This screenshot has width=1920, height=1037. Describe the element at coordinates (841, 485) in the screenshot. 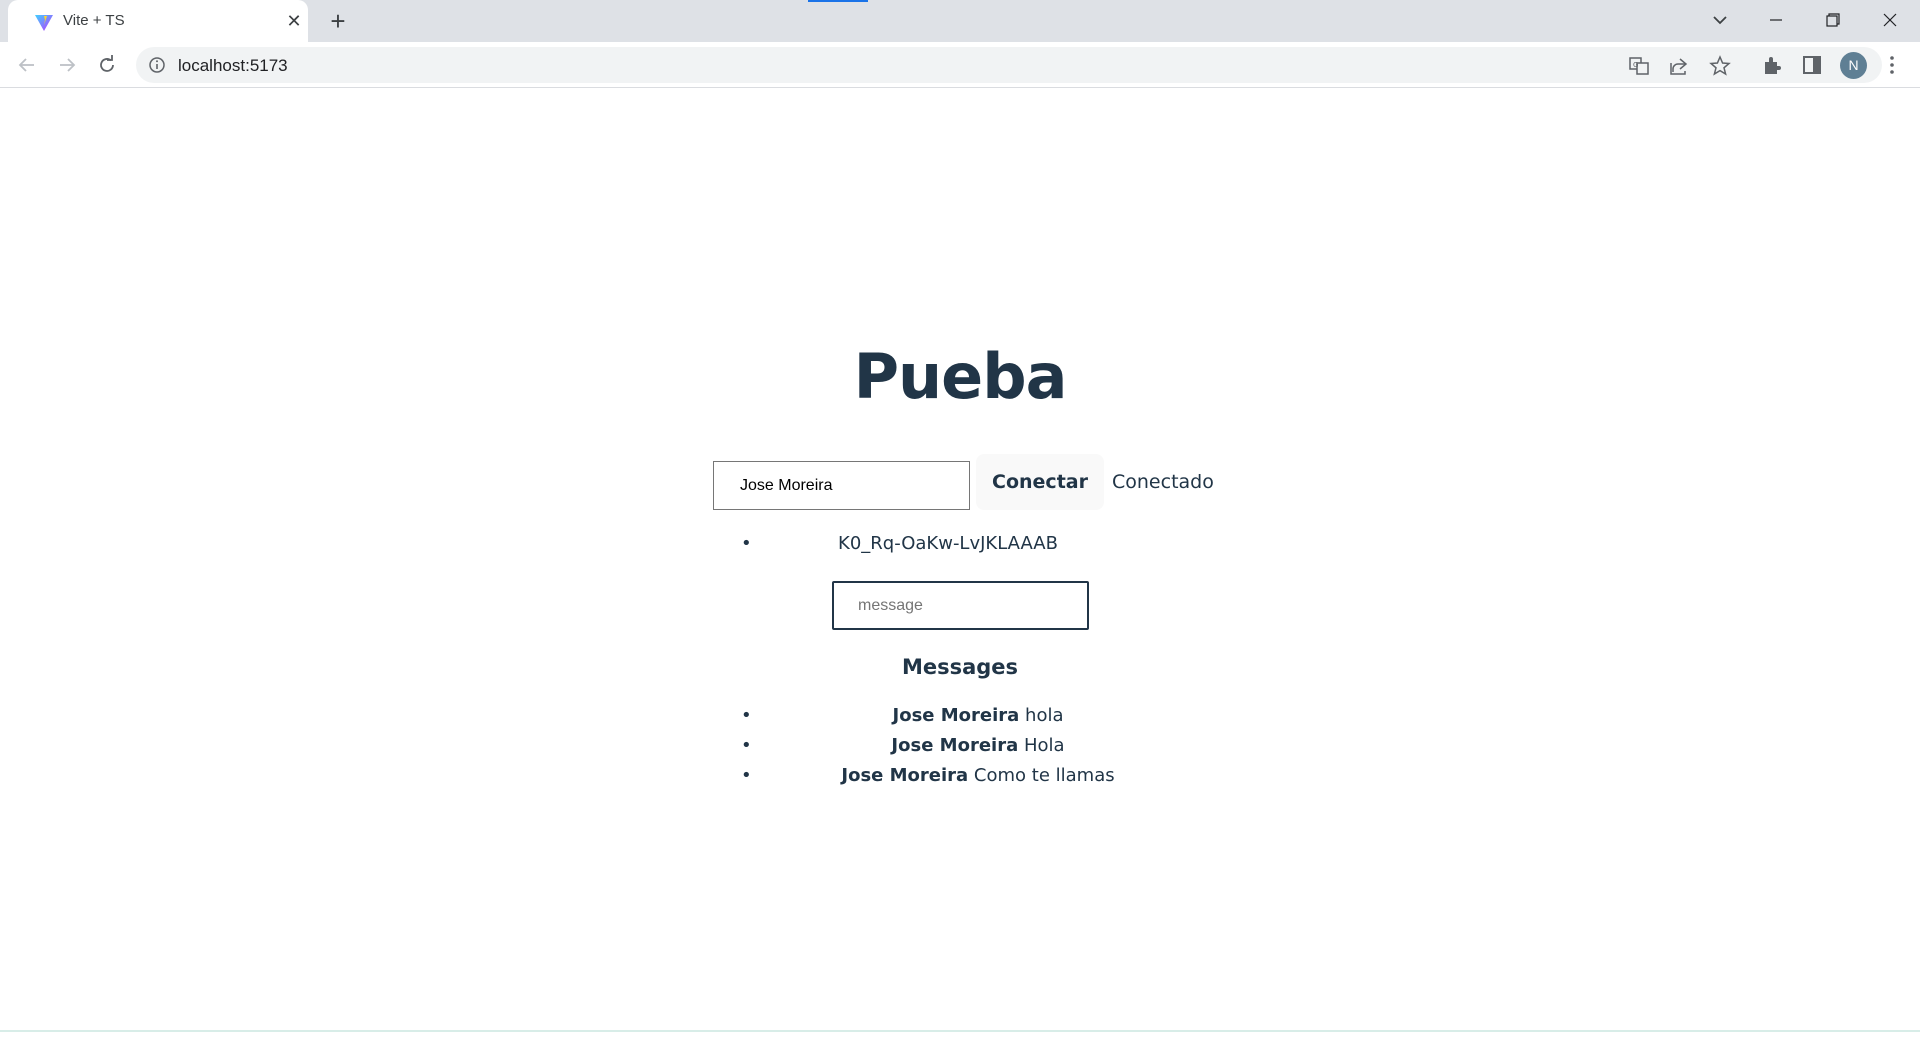

I see `name-input: Jose Moreira` at that location.